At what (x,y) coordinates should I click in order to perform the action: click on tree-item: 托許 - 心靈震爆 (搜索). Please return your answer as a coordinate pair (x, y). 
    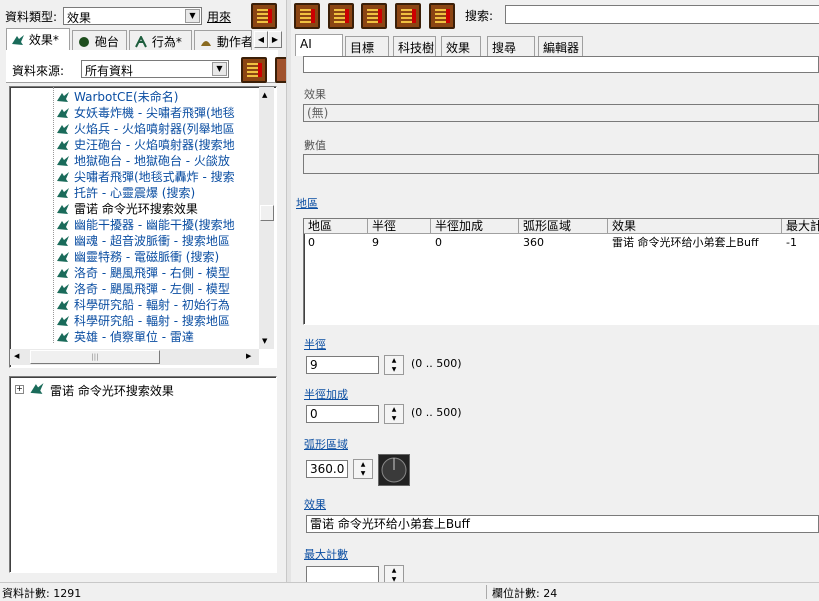
    Looking at the image, I should click on (125, 193).